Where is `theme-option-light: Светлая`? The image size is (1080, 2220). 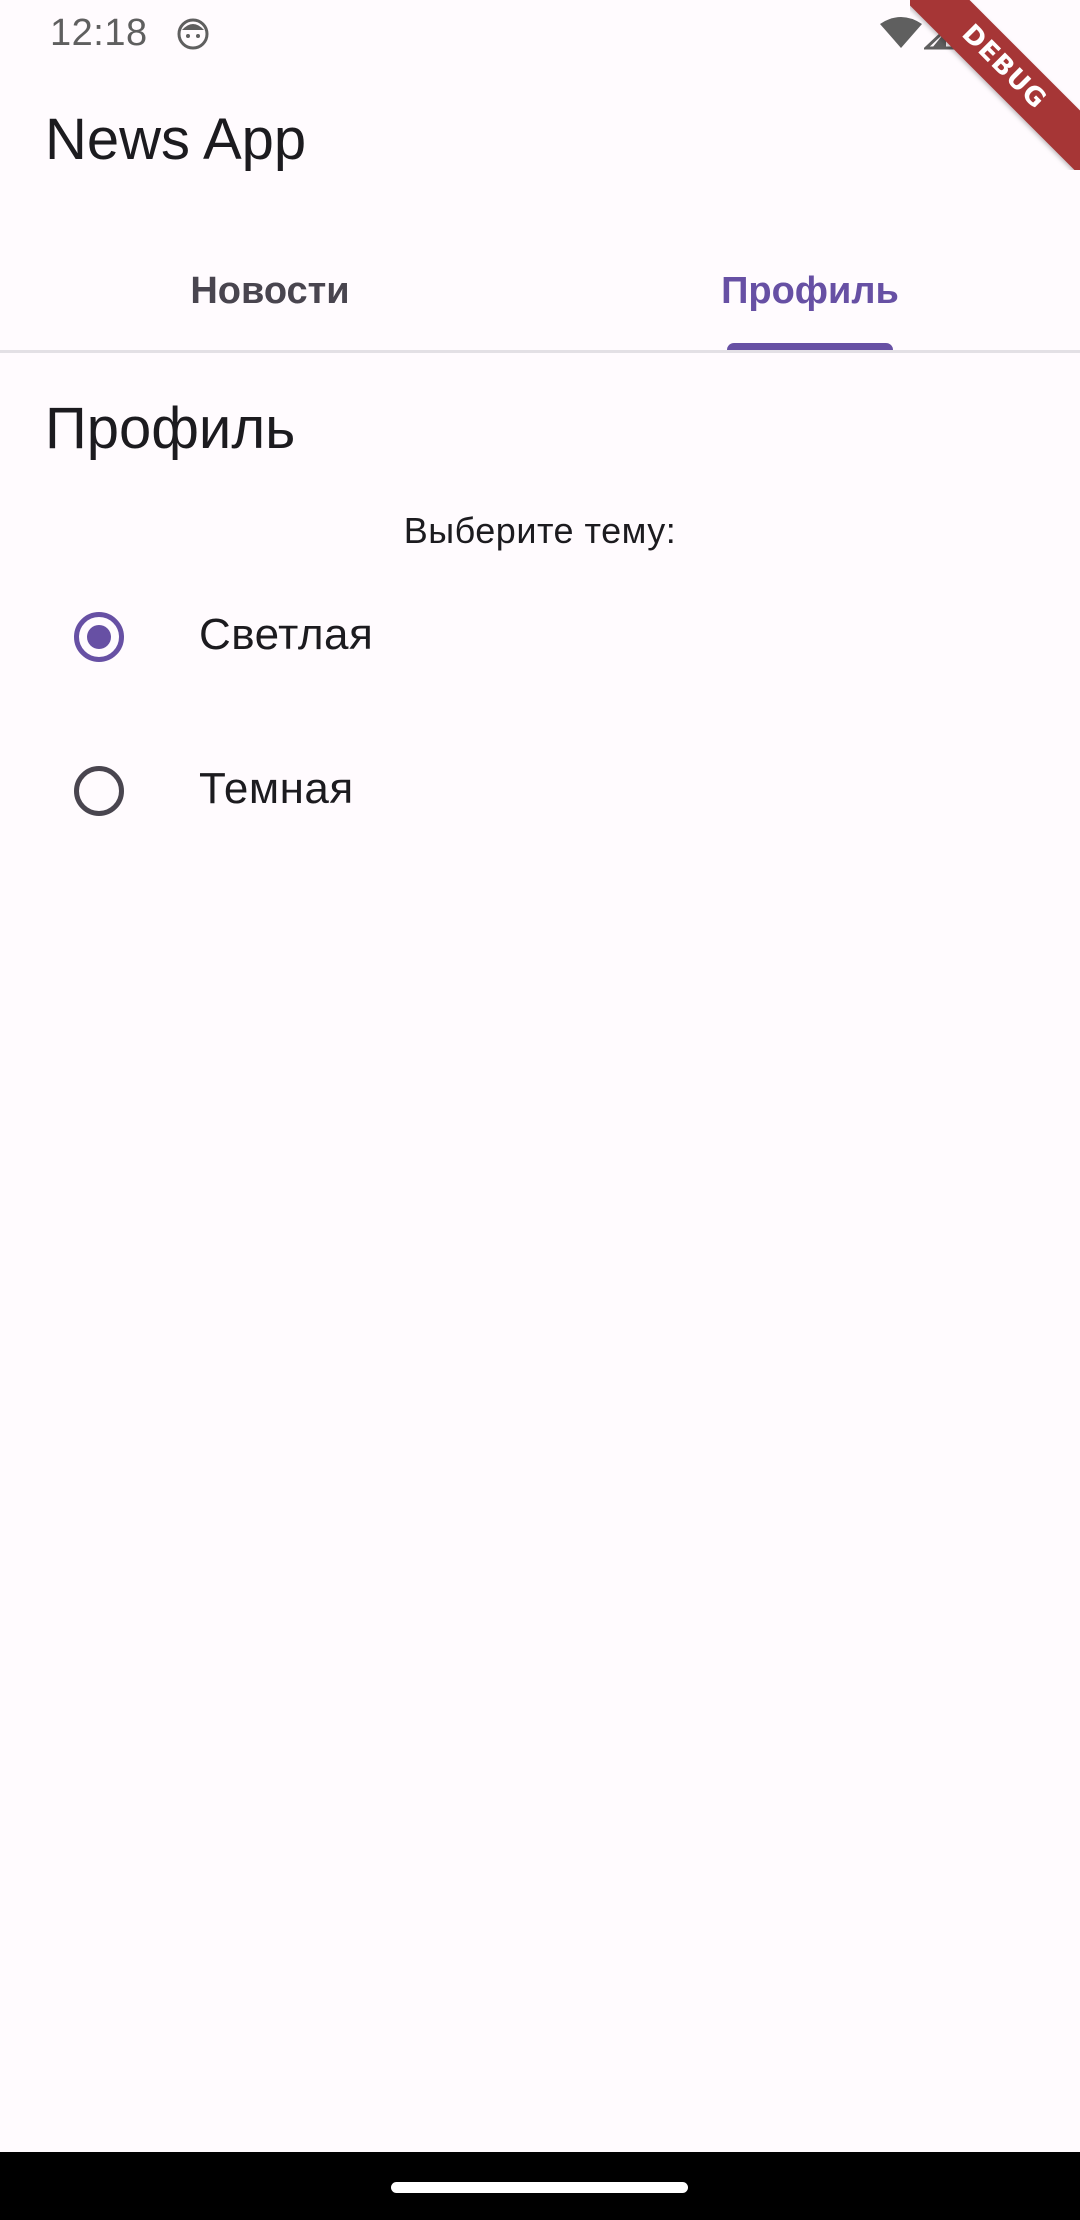 theme-option-light: Светлая is located at coordinates (540, 637).